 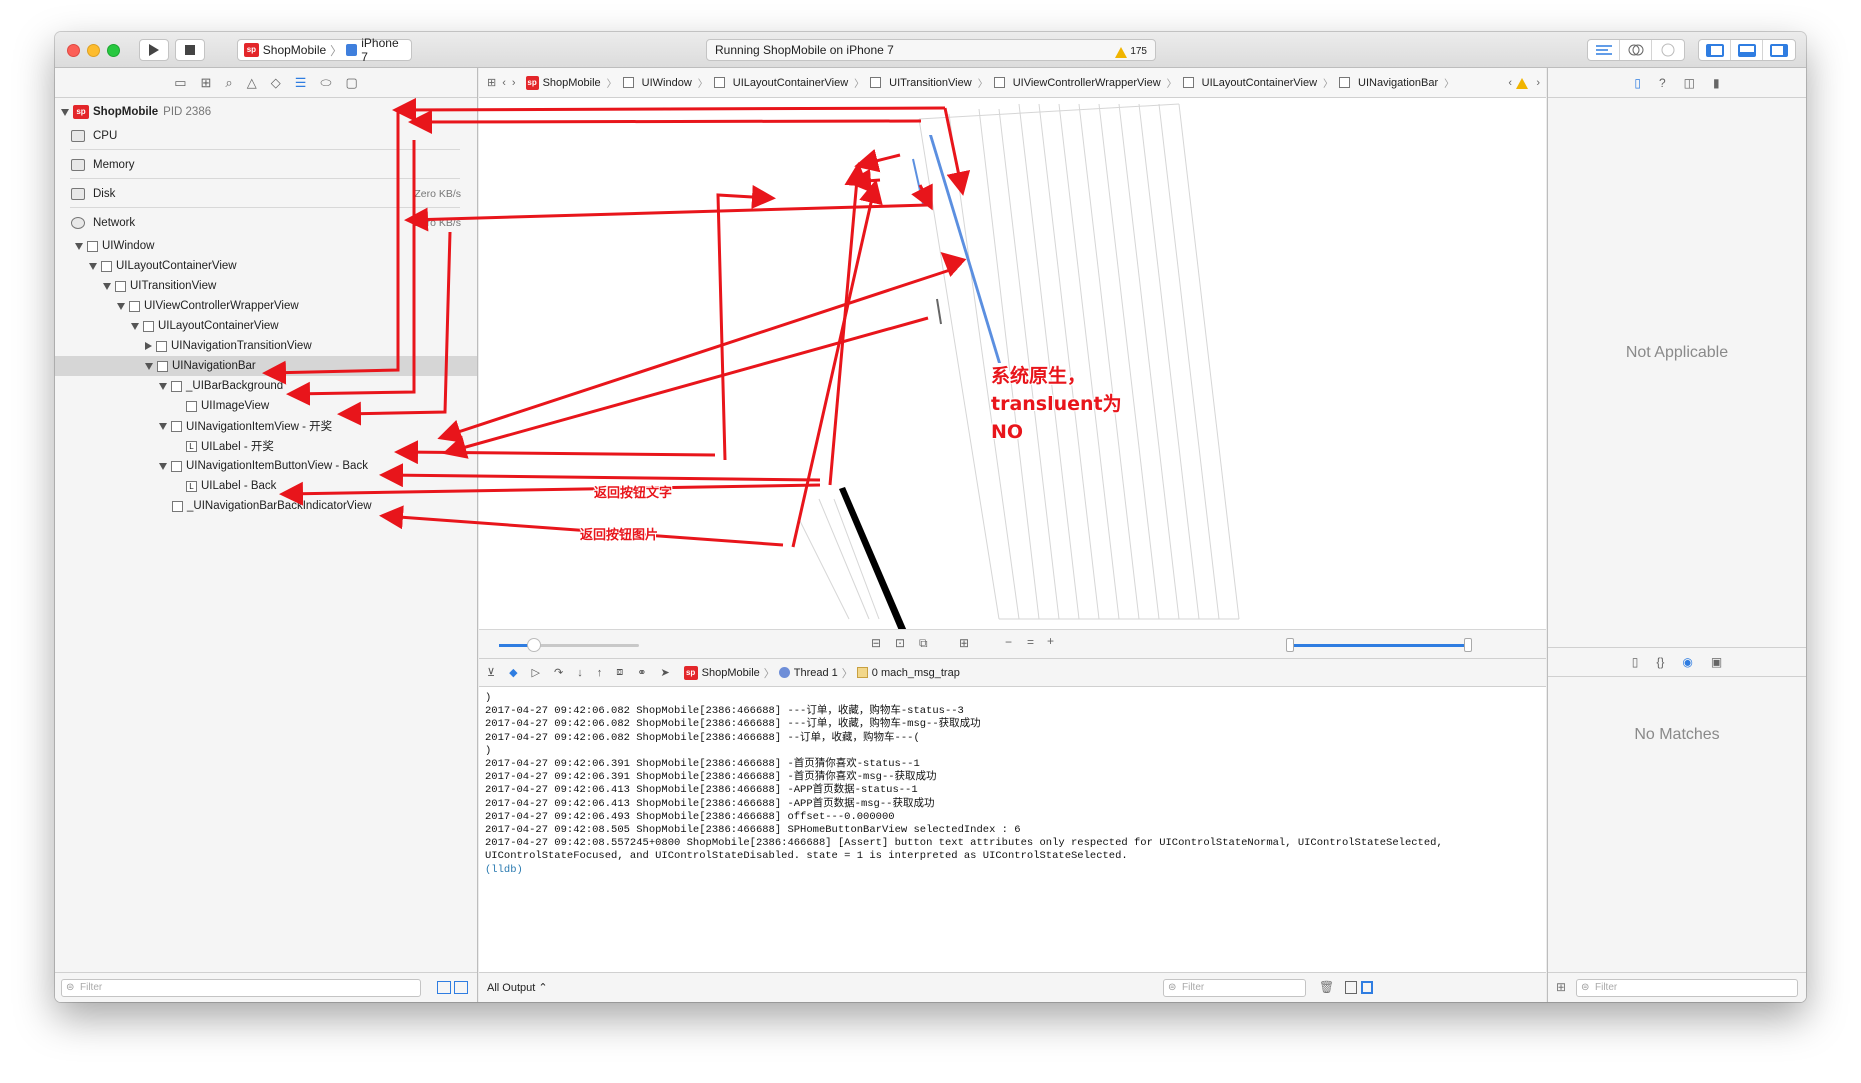 What do you see at coordinates (1715, 50) in the screenshot?
I see `toggle-navigator-icon` at bounding box center [1715, 50].